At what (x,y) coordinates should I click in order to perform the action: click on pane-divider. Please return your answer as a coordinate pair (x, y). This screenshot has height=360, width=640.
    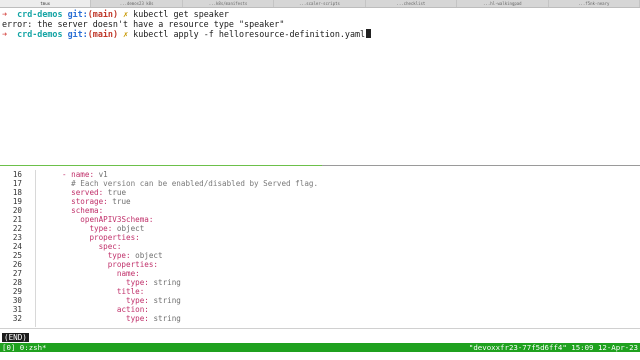
    Looking at the image, I should click on (320, 165).